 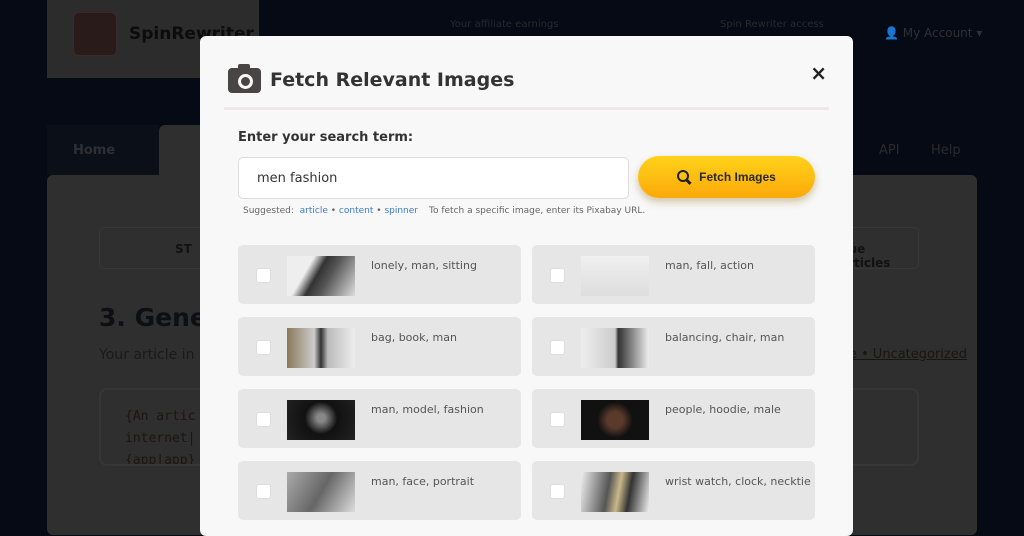 What do you see at coordinates (937, 33) in the screenshot?
I see `account-label: My Account` at bounding box center [937, 33].